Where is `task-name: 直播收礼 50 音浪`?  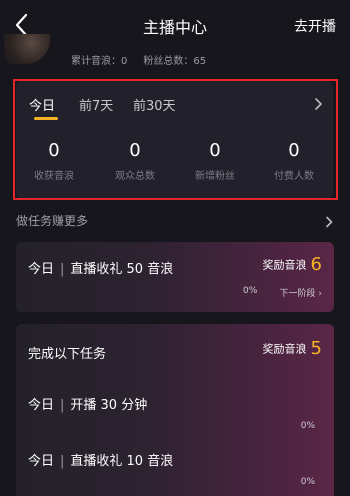 task-name: 直播收礼 50 音浪 is located at coordinates (122, 269).